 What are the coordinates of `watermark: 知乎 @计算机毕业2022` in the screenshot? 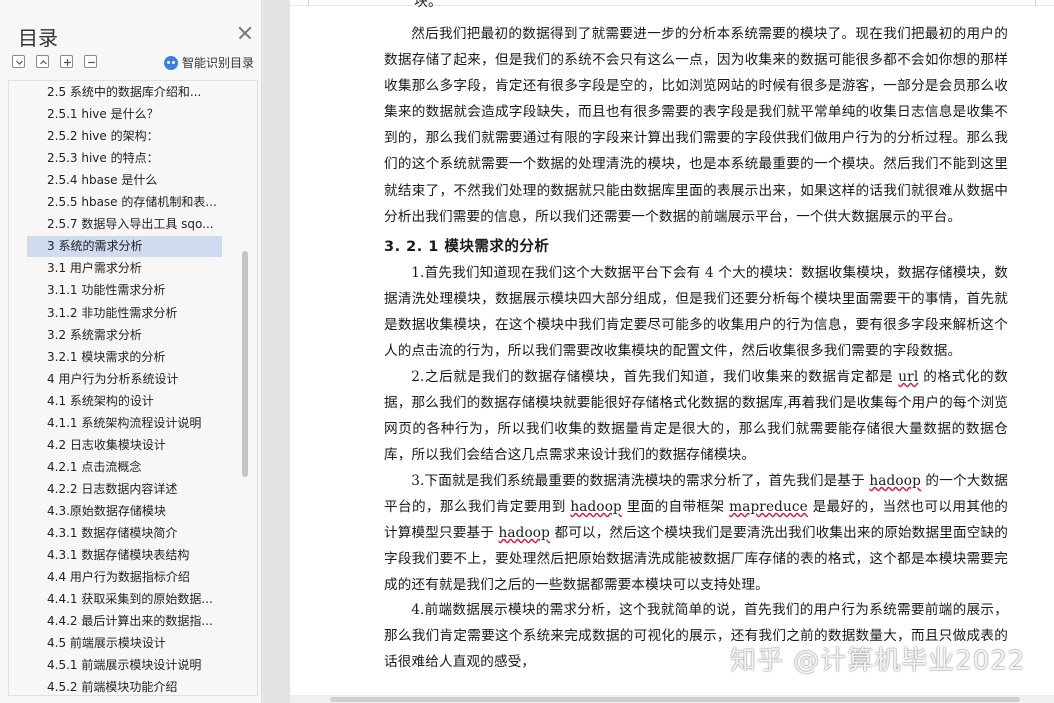 It's located at (878, 661).